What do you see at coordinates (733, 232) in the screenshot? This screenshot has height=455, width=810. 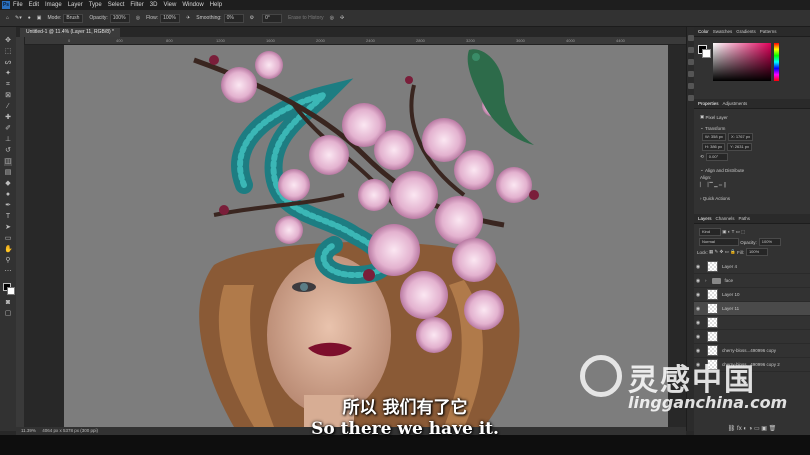 I see `filter-icons: ▣ ◐ T ▭ ⬚` at bounding box center [733, 232].